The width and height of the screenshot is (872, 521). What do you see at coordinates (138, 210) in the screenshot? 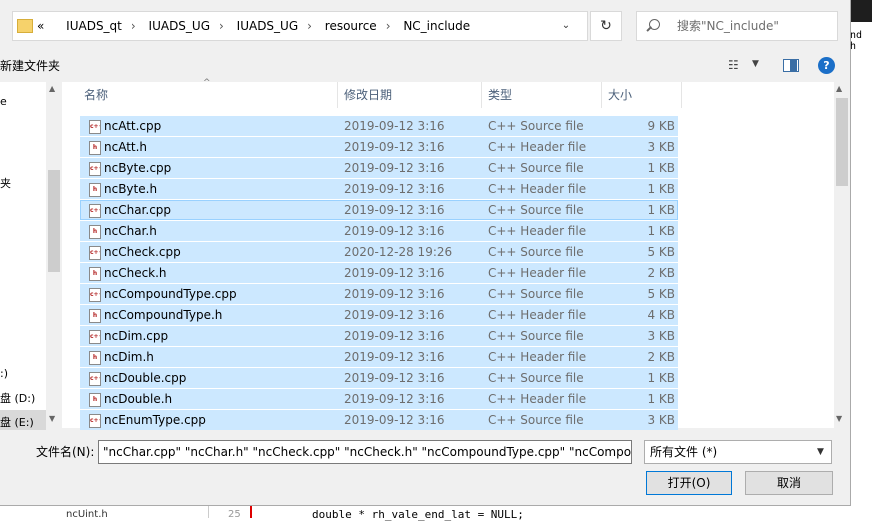
I see `file-name: ncChar.cpp` at bounding box center [138, 210].